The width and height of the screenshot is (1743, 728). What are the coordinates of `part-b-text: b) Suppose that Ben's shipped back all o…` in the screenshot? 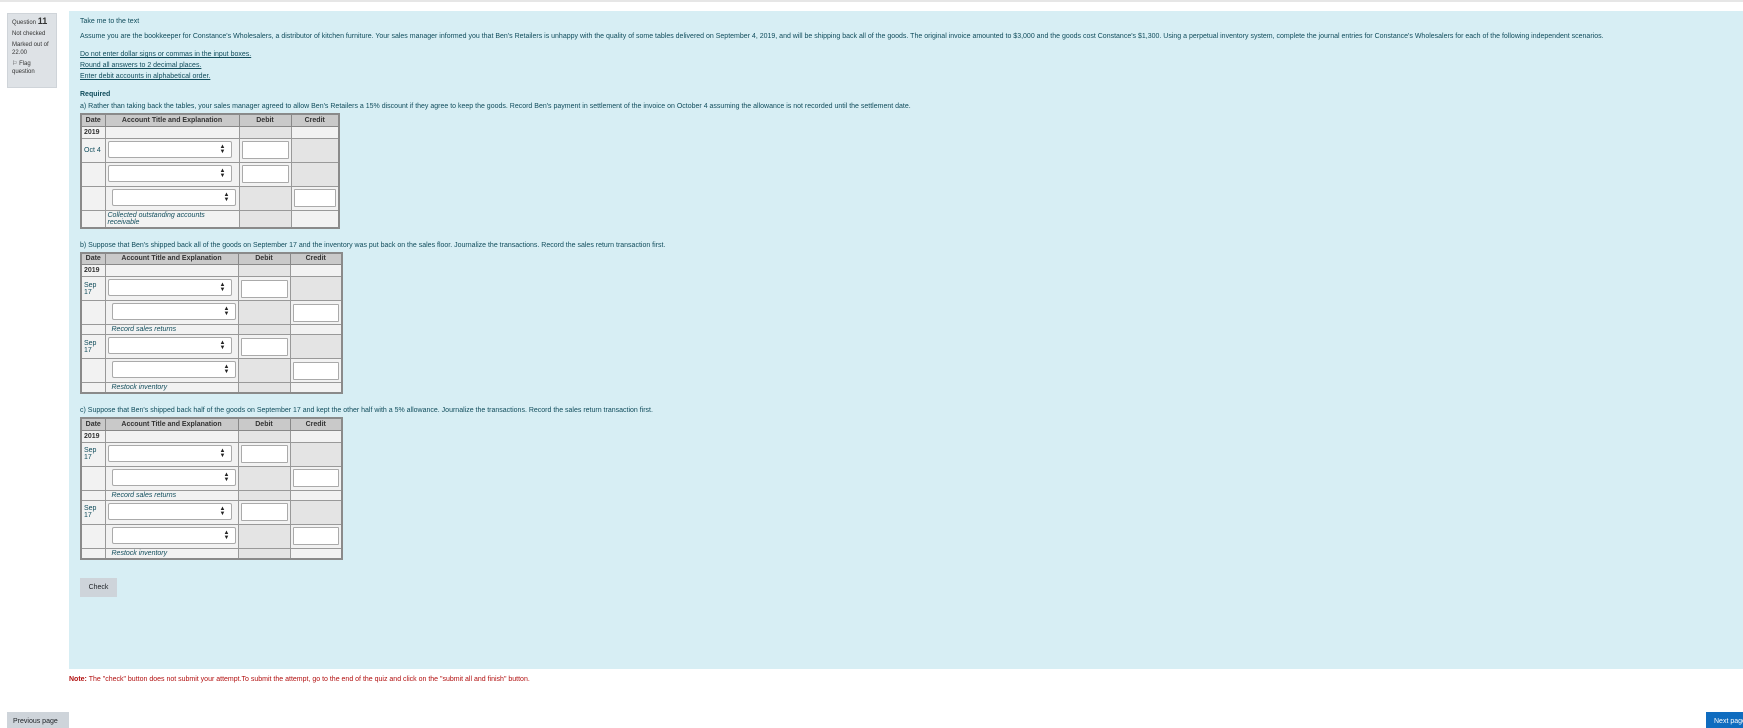 It's located at (373, 245).